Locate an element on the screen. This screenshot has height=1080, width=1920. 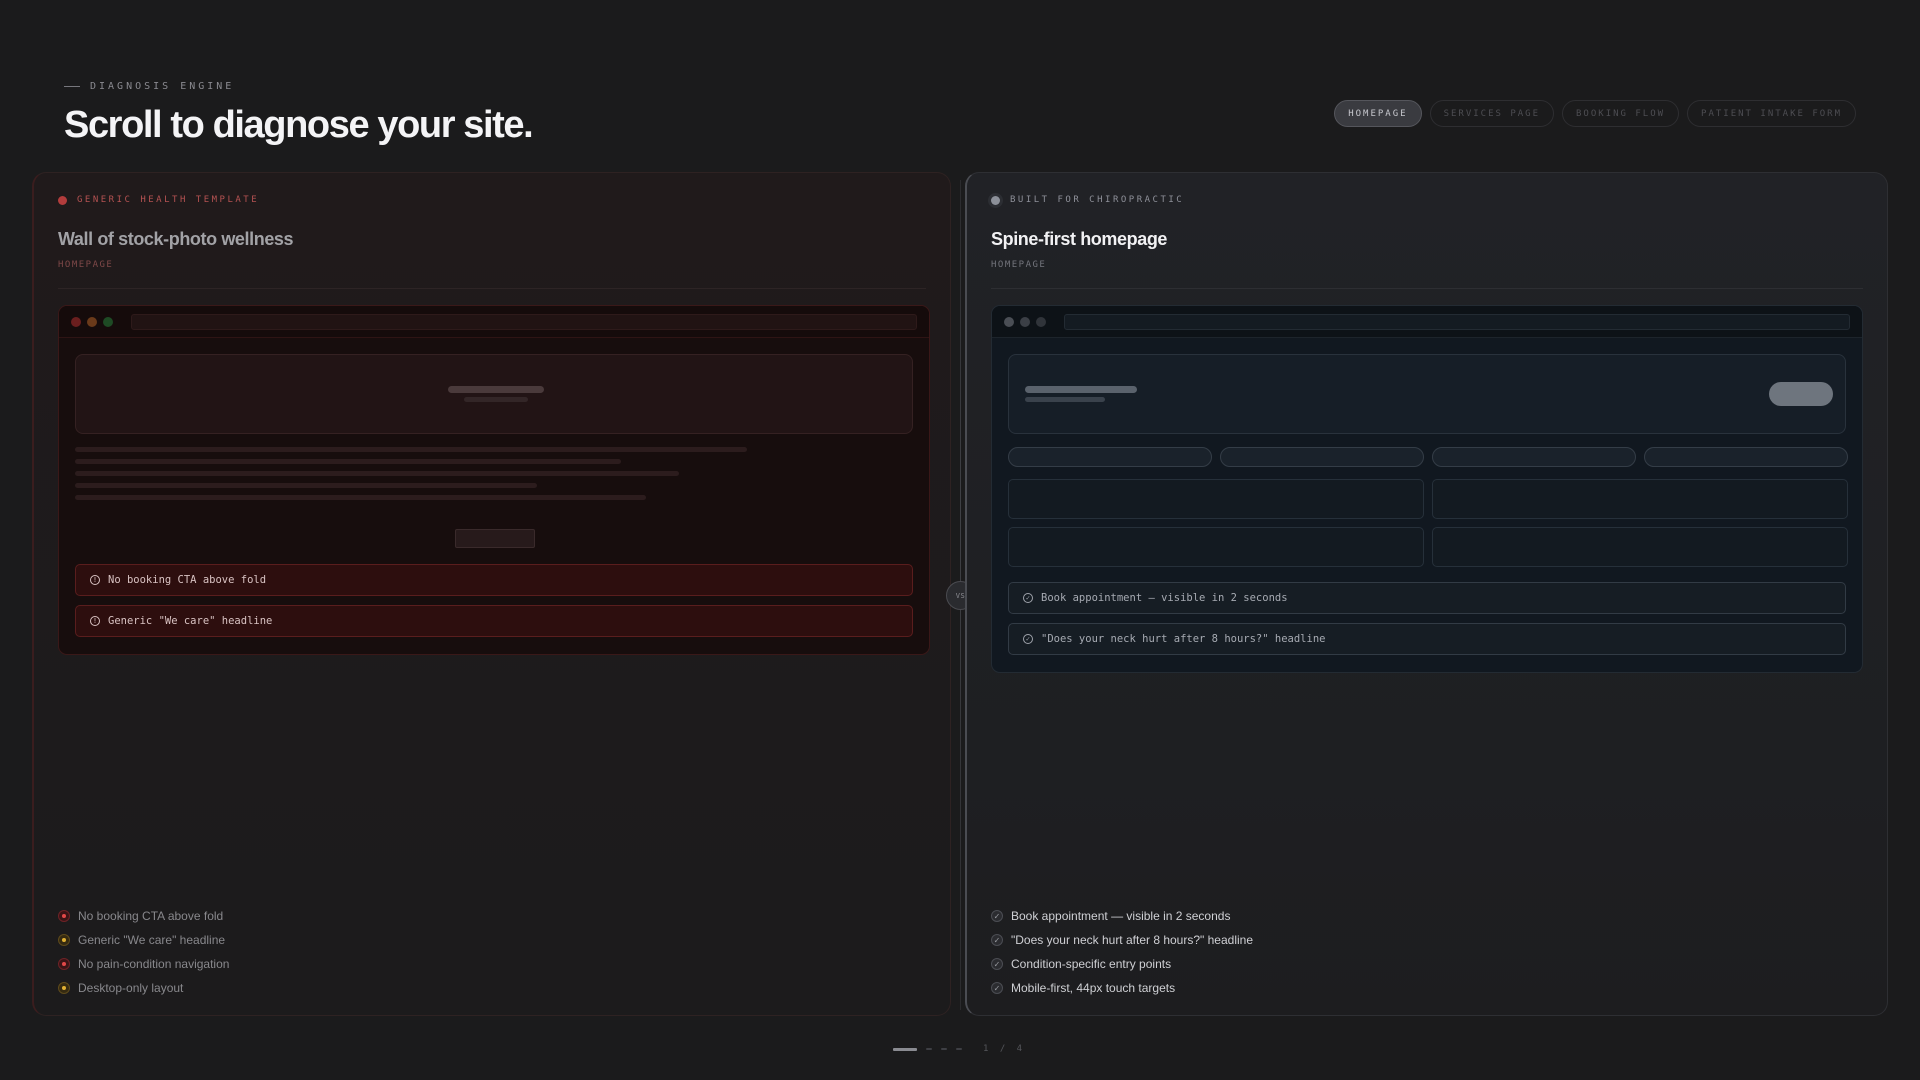
list-item-text: Condition-specific entry points is located at coordinates (1091, 964).